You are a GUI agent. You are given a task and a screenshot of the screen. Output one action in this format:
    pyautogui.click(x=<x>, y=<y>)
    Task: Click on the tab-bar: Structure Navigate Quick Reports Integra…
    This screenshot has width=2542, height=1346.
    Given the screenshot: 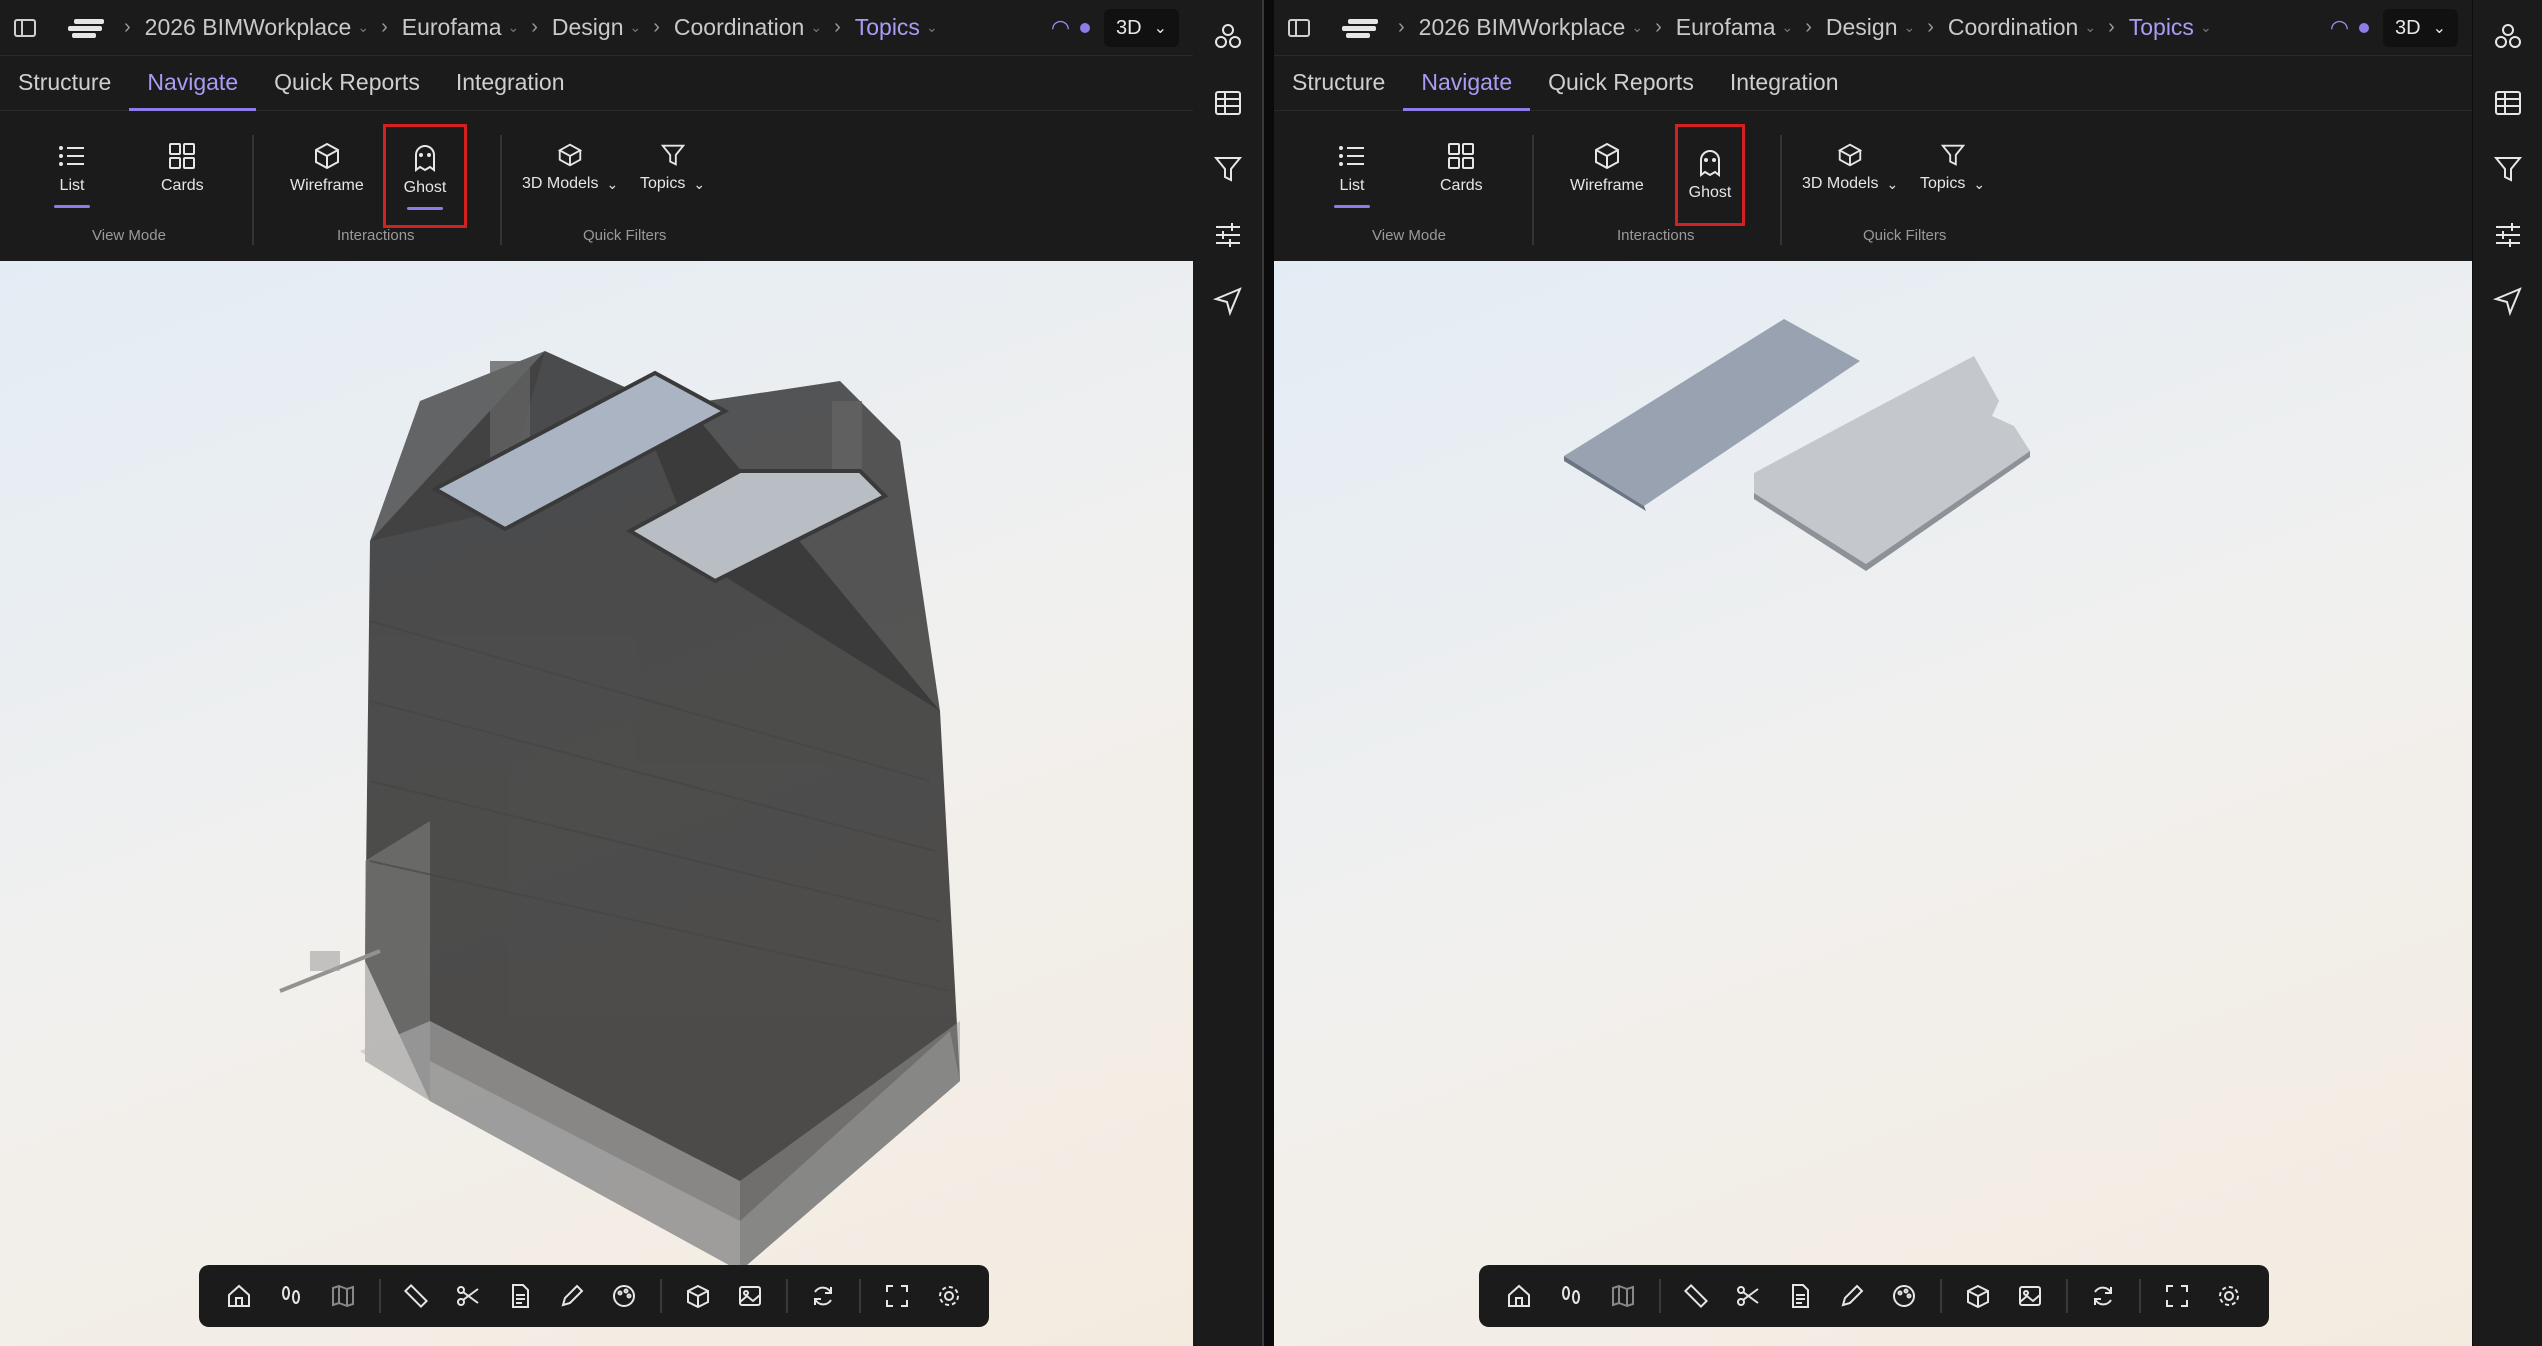 What is the action you would take?
    pyautogui.click(x=1873, y=83)
    